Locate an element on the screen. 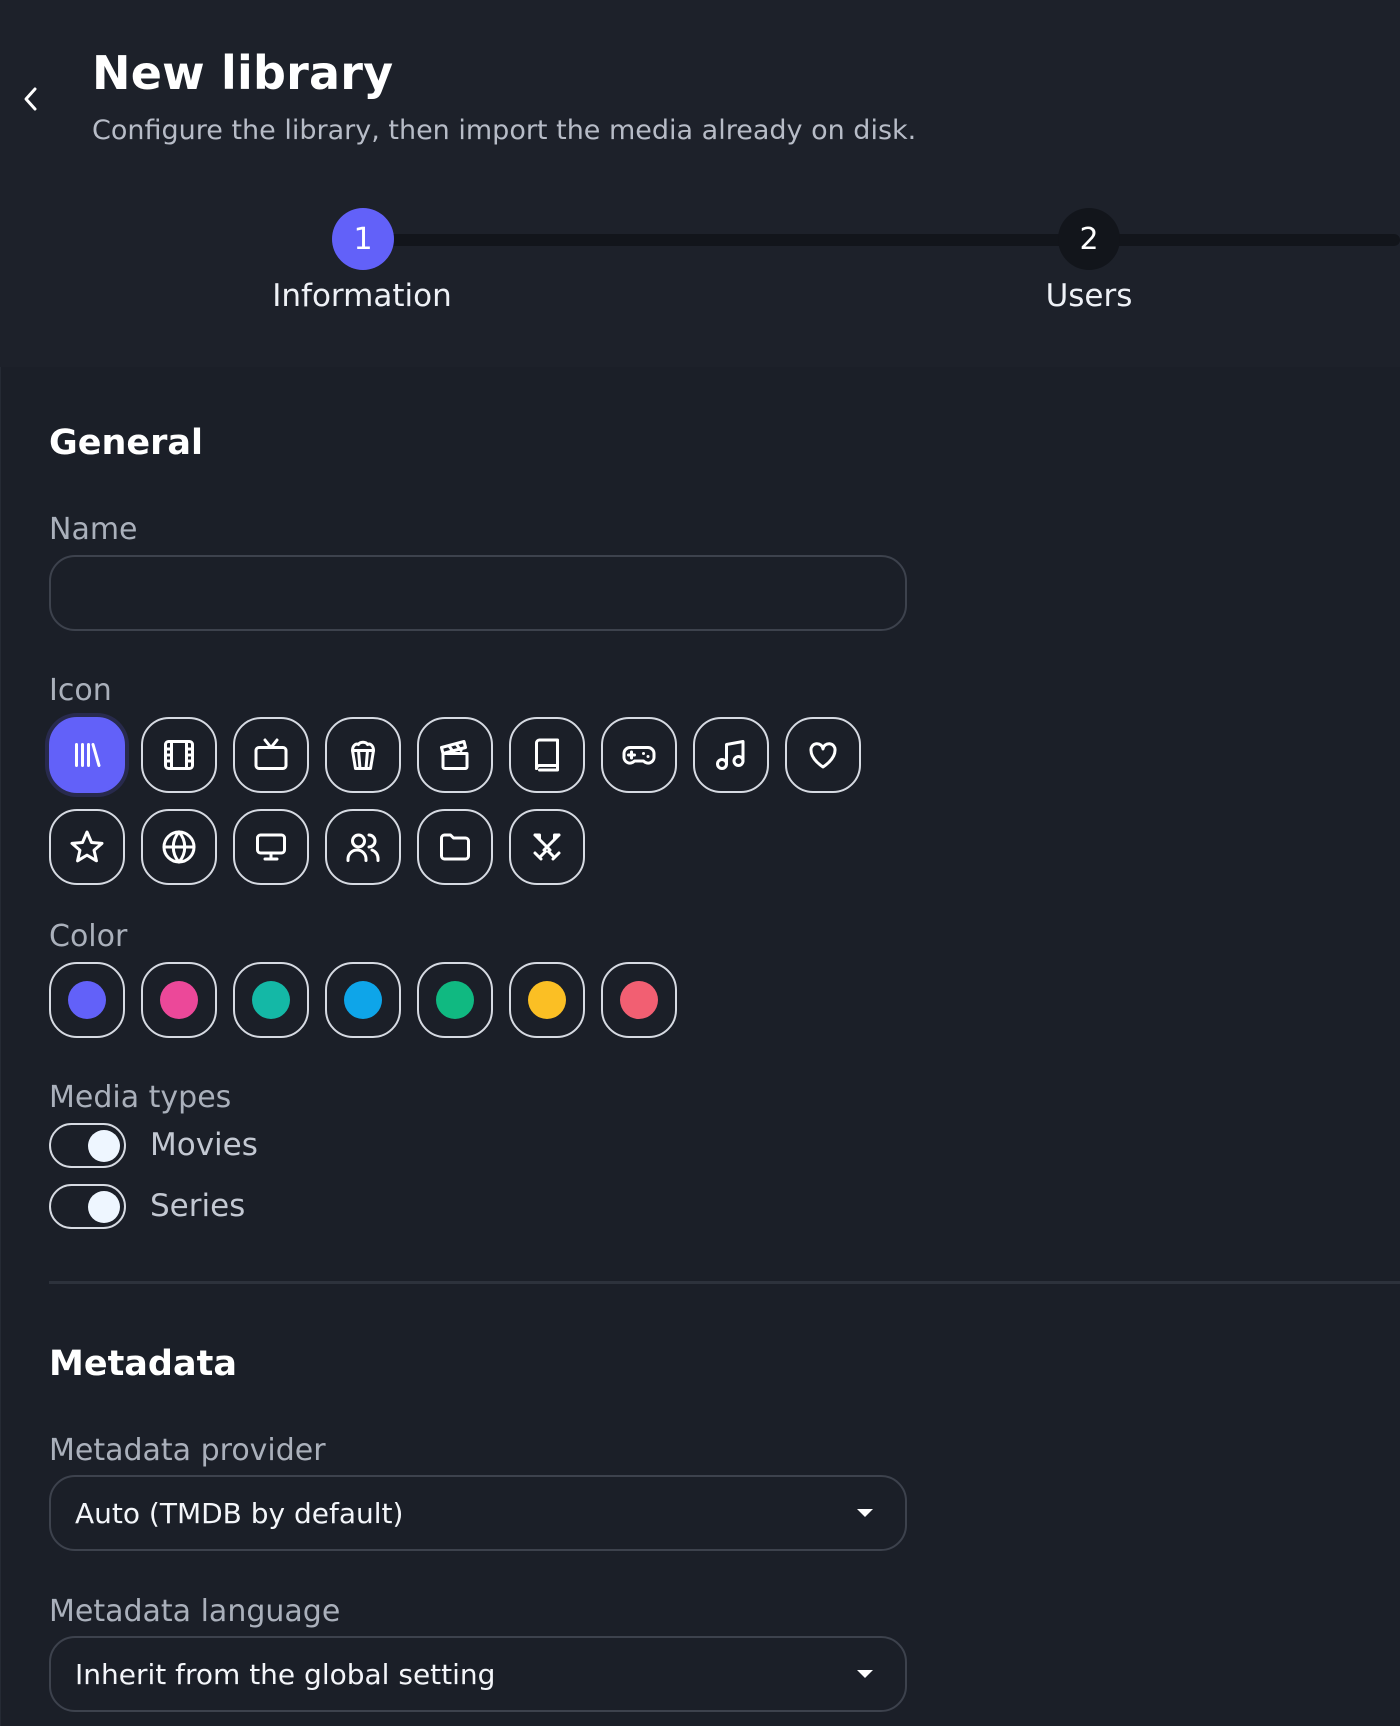 Image resolution: width=1400 pixels, height=1726 pixels. metadata-language-select: Inherit from the global setting is located at coordinates (478, 1674).